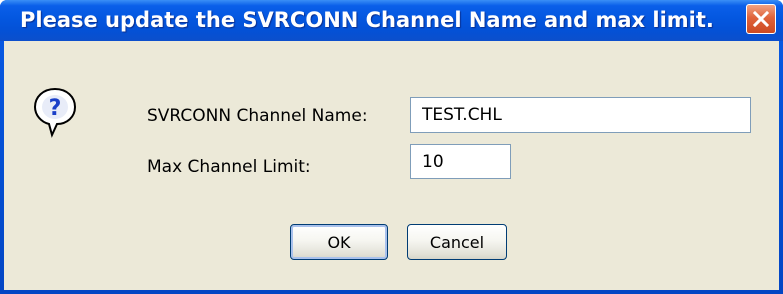 Image resolution: width=783 pixels, height=294 pixels. I want to click on max-channel-limit-label: Max Channel Limit:, so click(229, 167).